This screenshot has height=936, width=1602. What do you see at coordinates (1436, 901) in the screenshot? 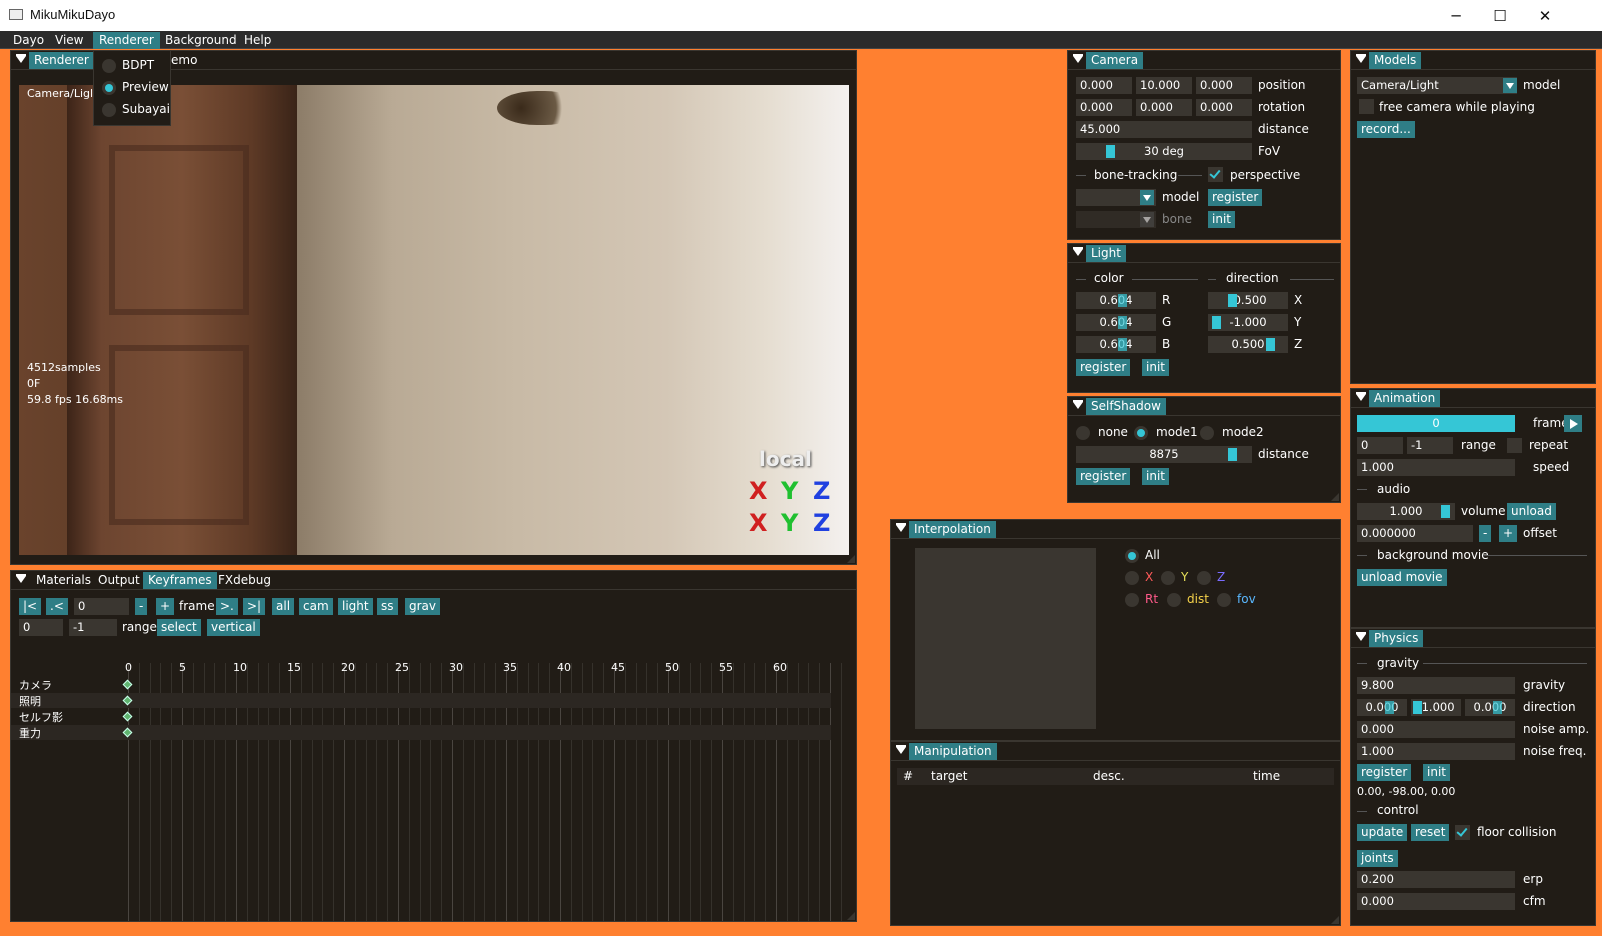
I see `cfm-input: 0.000` at bounding box center [1436, 901].